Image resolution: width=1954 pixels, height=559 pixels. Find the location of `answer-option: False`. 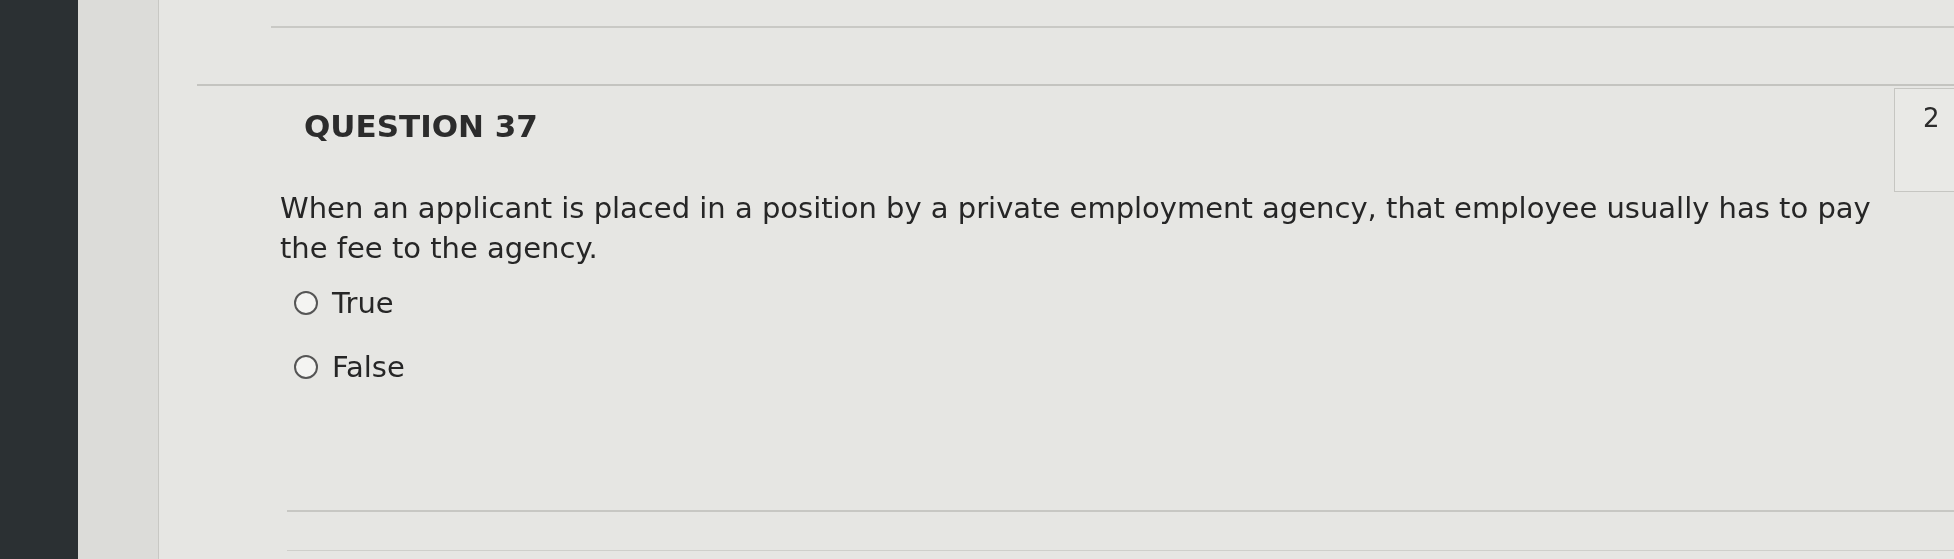

answer-option: False is located at coordinates (349, 367).